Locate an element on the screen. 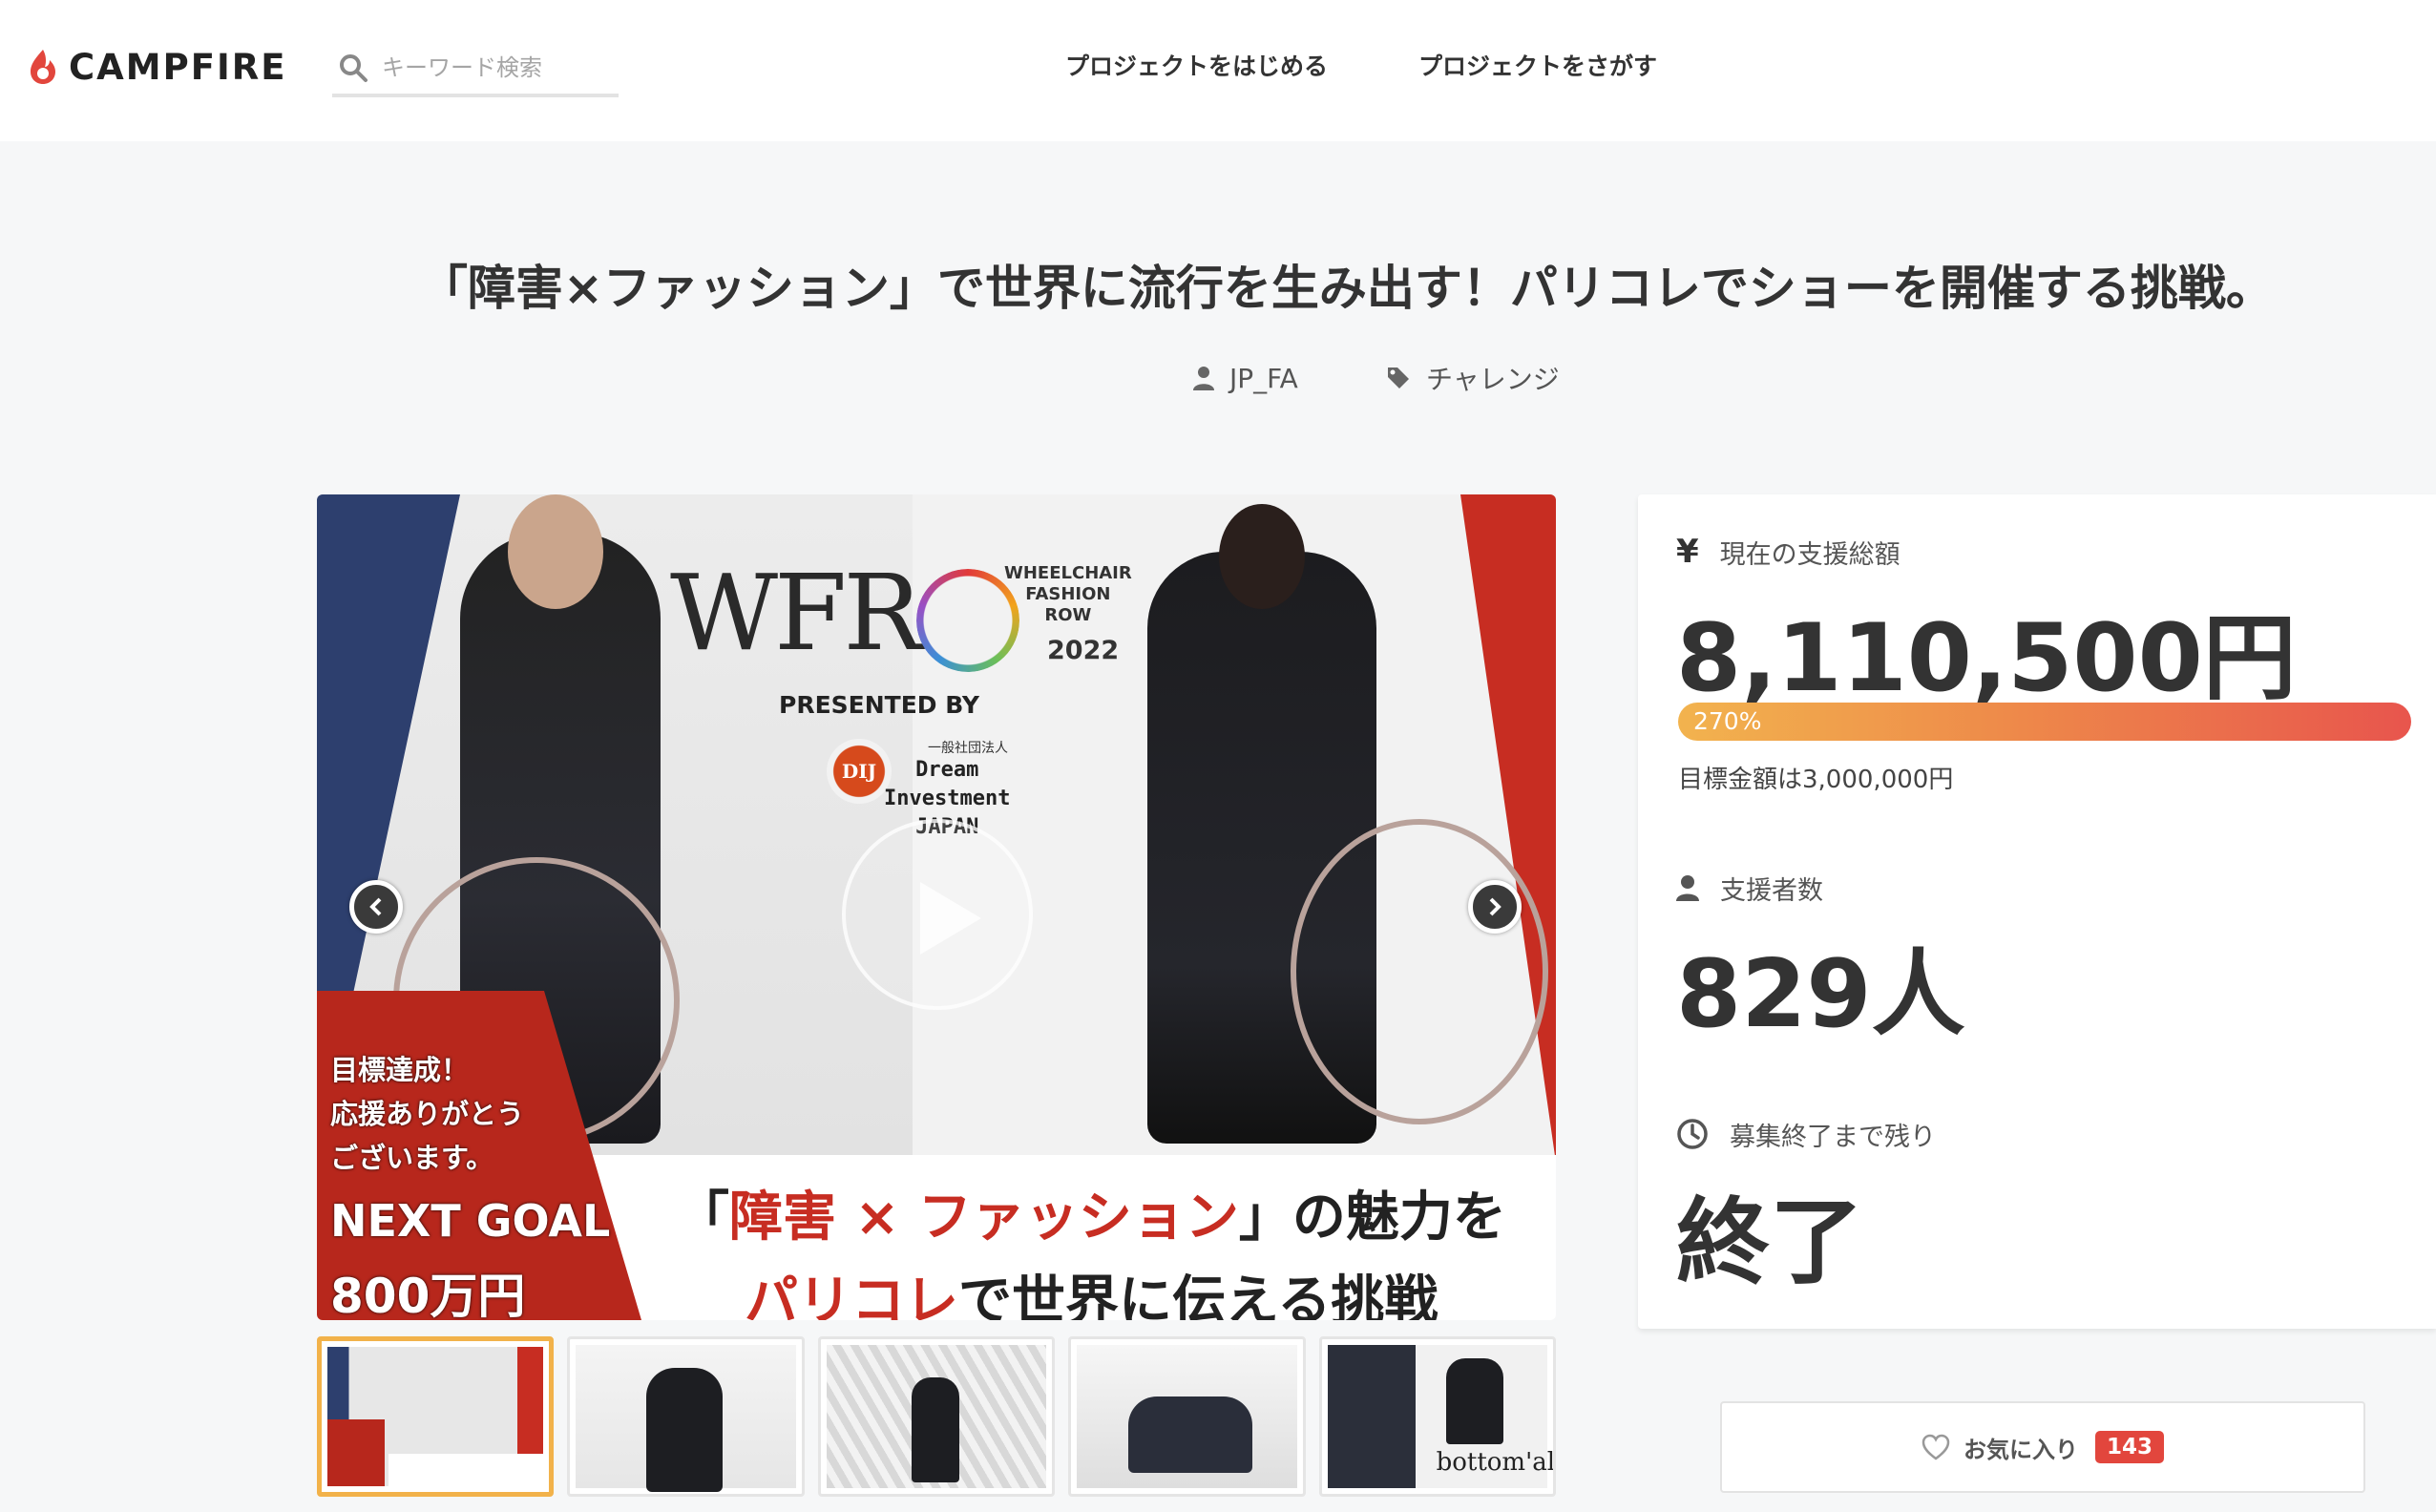 This screenshot has height=1512, width=2436. clock-icon is located at coordinates (1692, 1134).